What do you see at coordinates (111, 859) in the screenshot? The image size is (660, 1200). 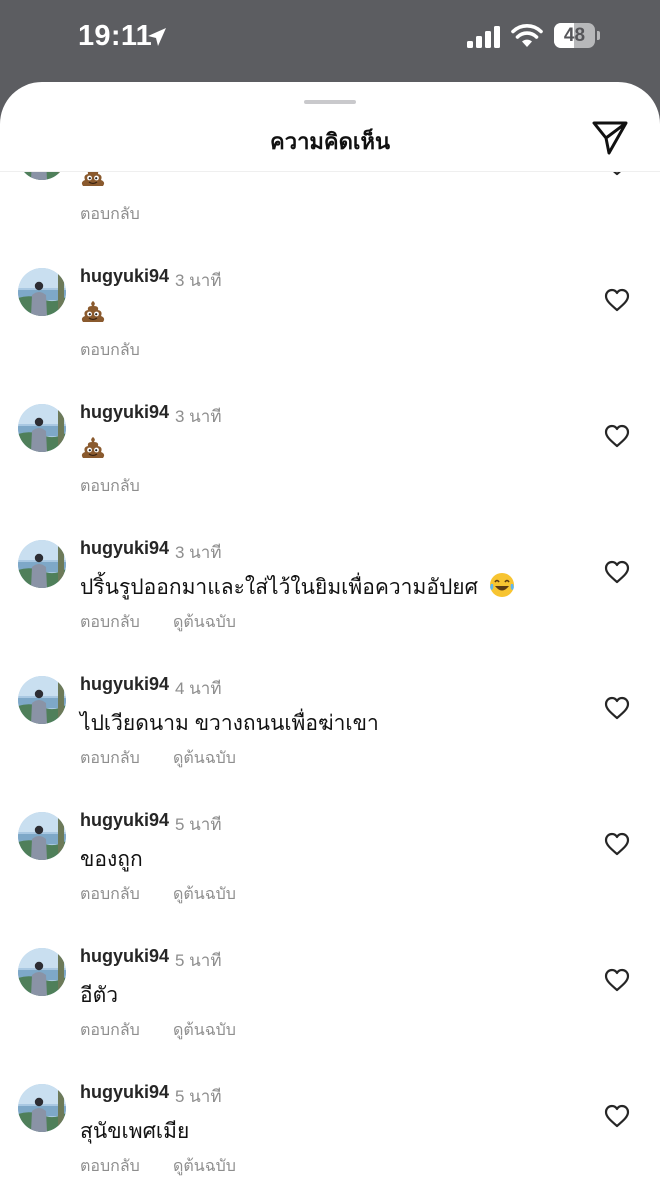 I see `comment-text: ของถูก` at bounding box center [111, 859].